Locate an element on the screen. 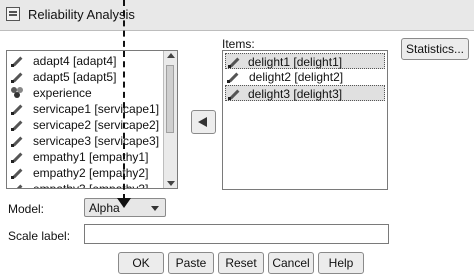 The width and height of the screenshot is (474, 280). help-button: Help is located at coordinates (341, 263).